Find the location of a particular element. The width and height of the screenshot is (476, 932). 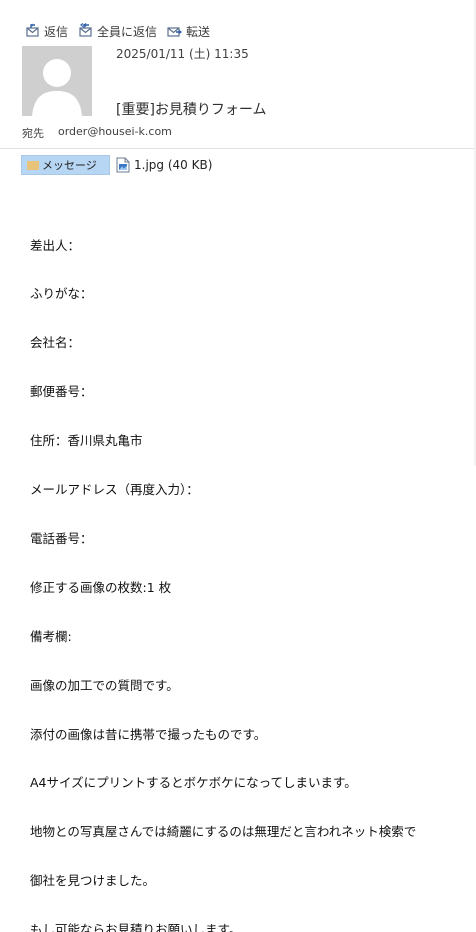

person-placeholder-icon is located at coordinates (57, 81).